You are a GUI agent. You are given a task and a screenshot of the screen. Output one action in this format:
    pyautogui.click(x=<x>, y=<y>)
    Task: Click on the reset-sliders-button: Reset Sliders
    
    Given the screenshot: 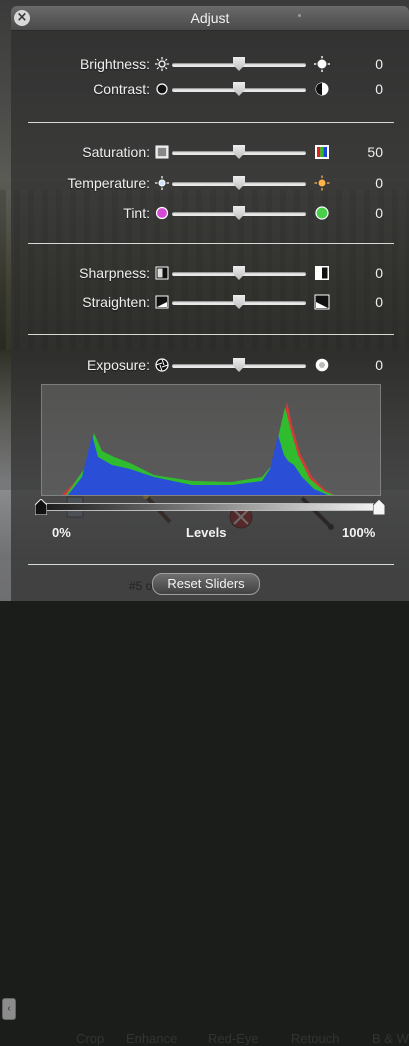 What is the action you would take?
    pyautogui.click(x=206, y=584)
    